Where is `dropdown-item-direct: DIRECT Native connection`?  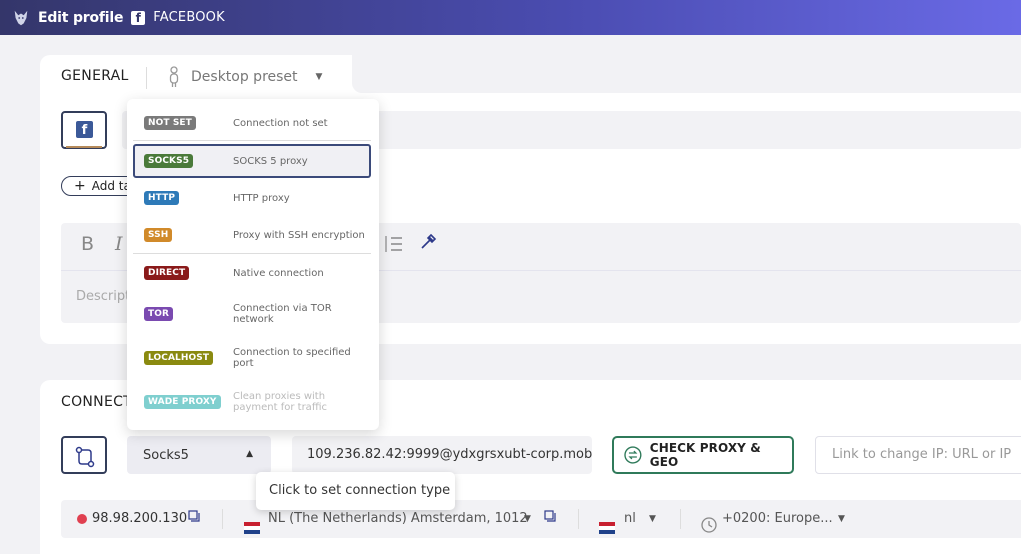 dropdown-item-direct: DIRECT Native connection is located at coordinates (252, 273).